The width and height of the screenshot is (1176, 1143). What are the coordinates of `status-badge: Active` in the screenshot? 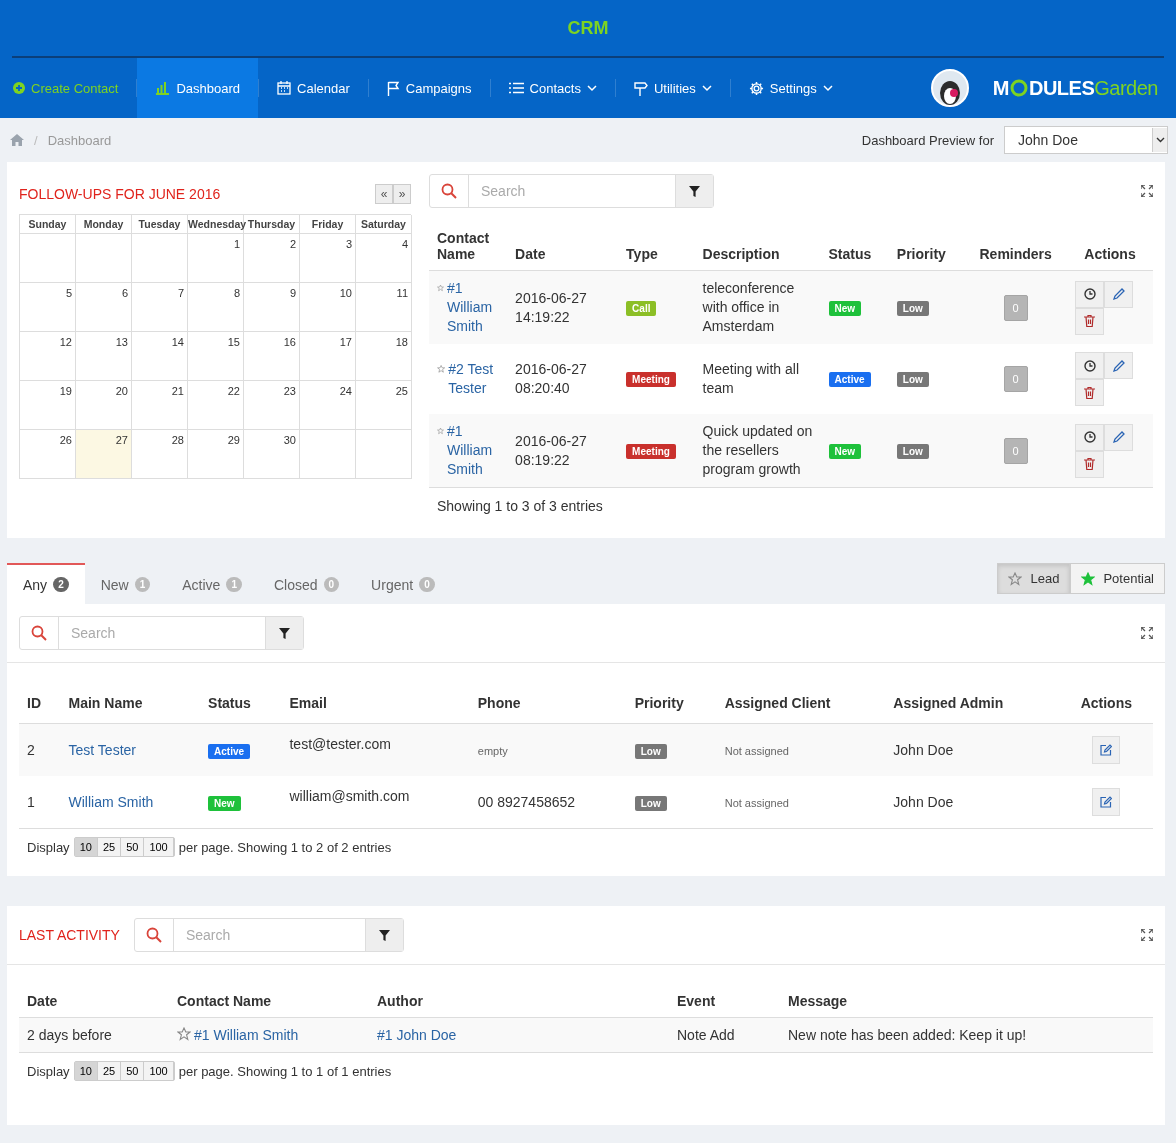 It's located at (229, 751).